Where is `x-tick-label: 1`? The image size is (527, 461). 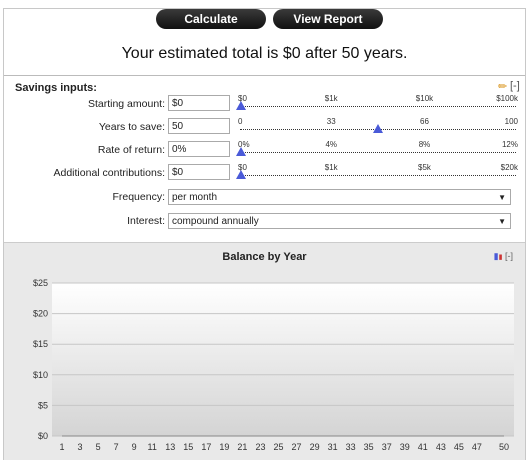 x-tick-label: 1 is located at coordinates (61, 447).